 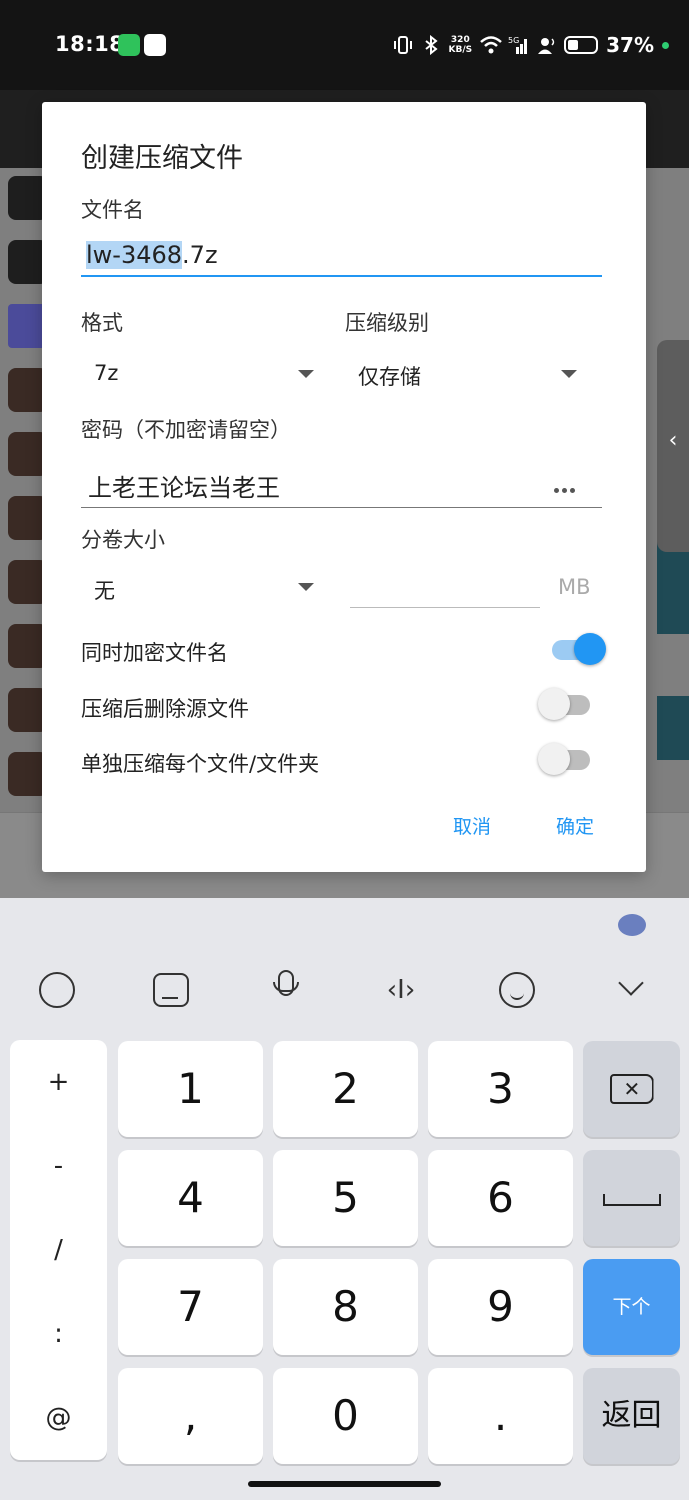 I want to click on wifi-icon, so click(x=491, y=45).